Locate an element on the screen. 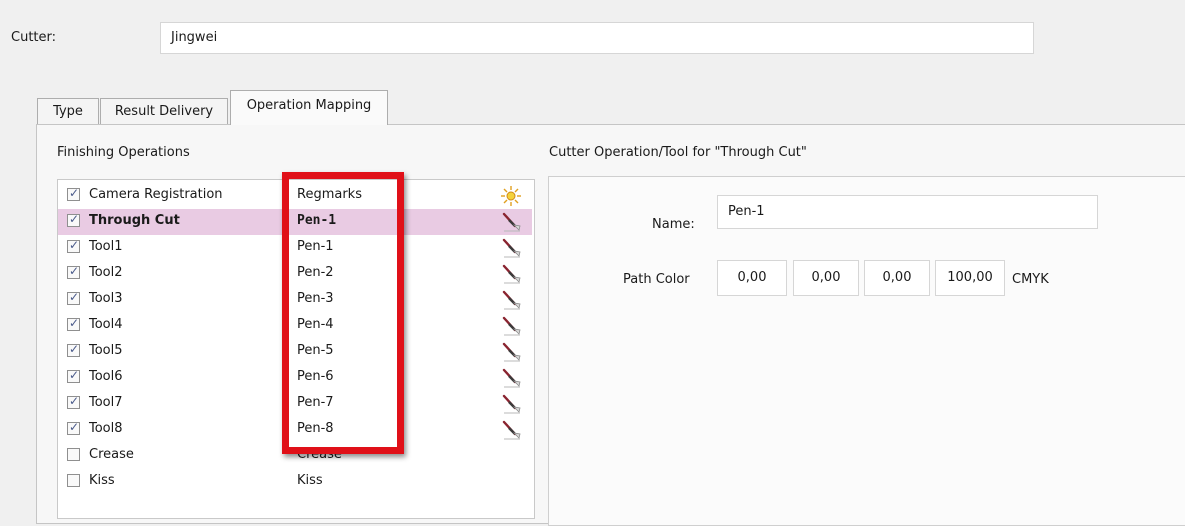 Image resolution: width=1185 pixels, height=526 pixels. cmyk-magenta-field: 0,00 is located at coordinates (826, 278).